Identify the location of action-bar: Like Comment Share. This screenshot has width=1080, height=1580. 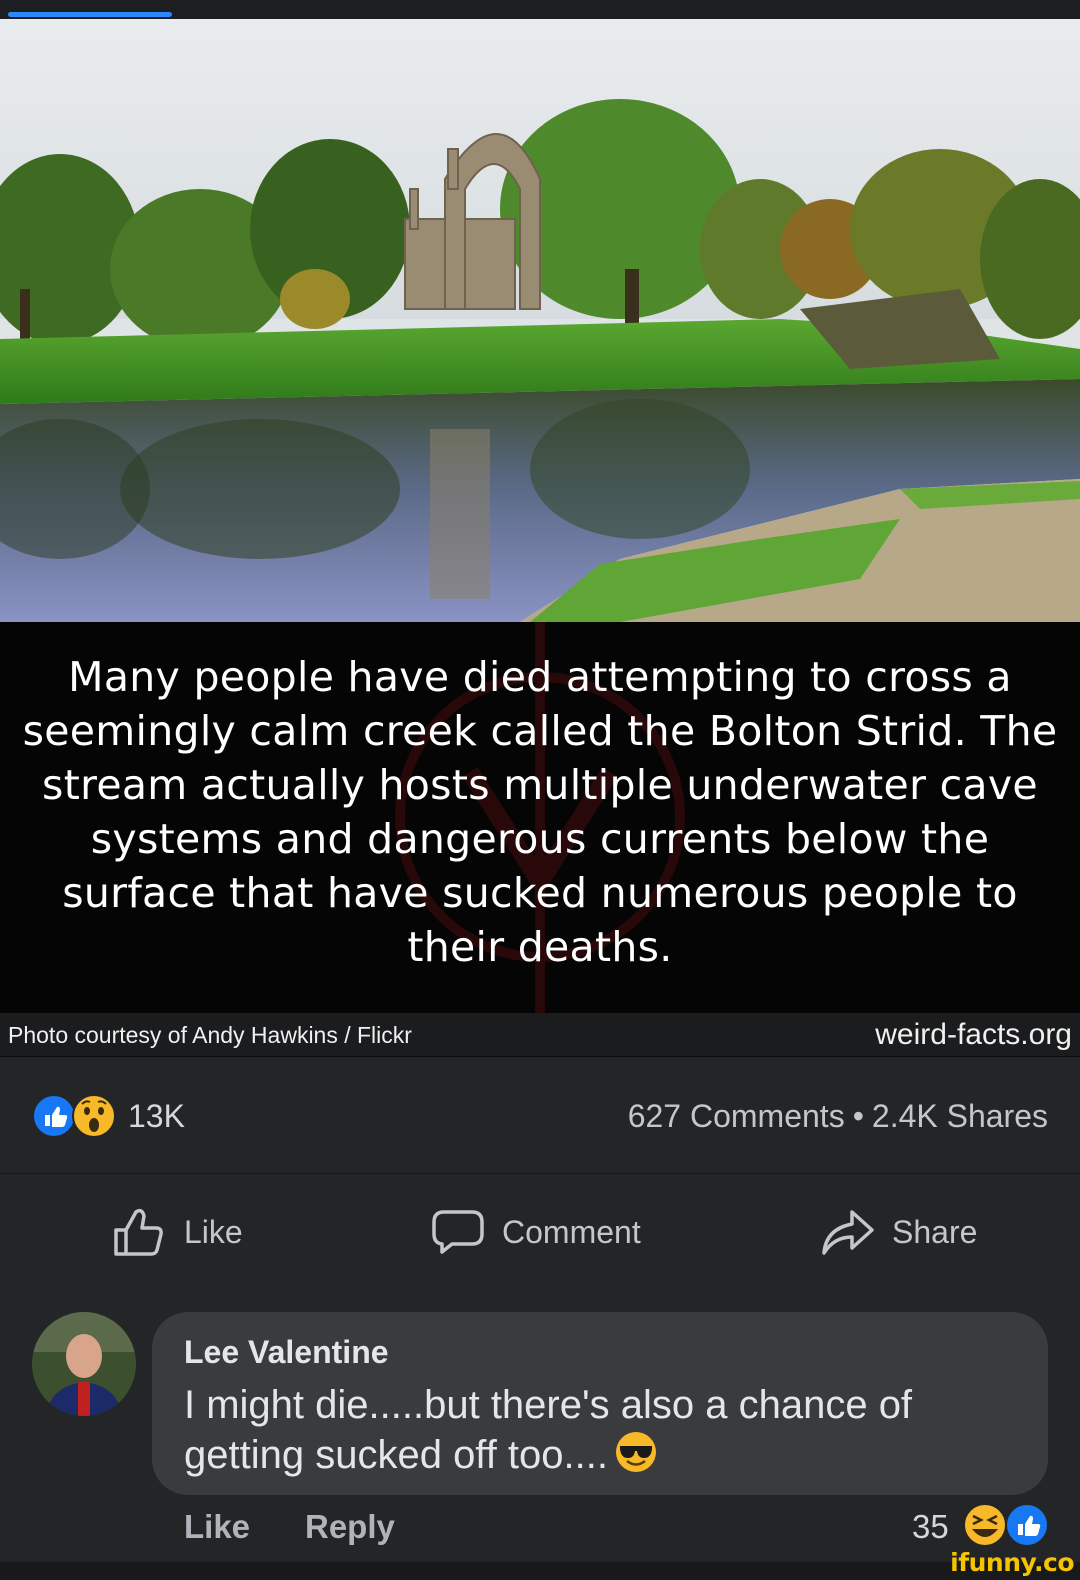
(540, 1232).